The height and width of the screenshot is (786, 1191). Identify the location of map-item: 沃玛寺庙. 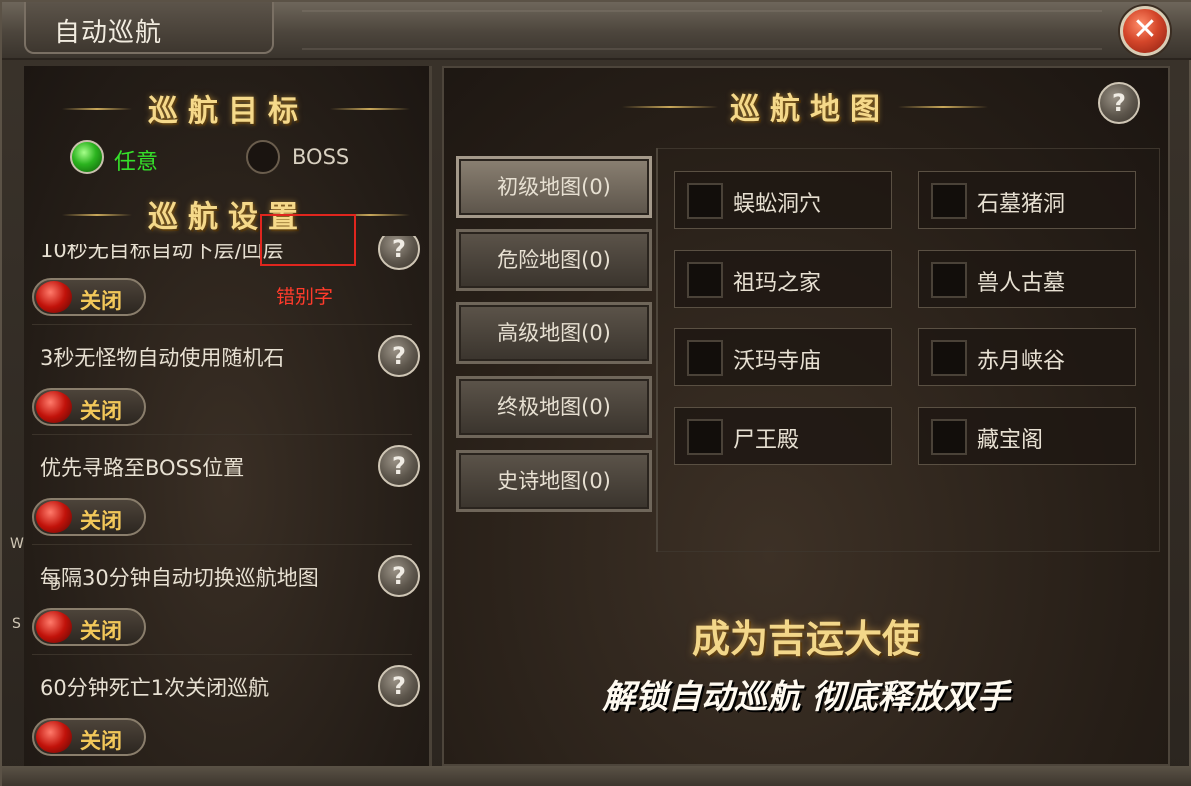
(783, 357).